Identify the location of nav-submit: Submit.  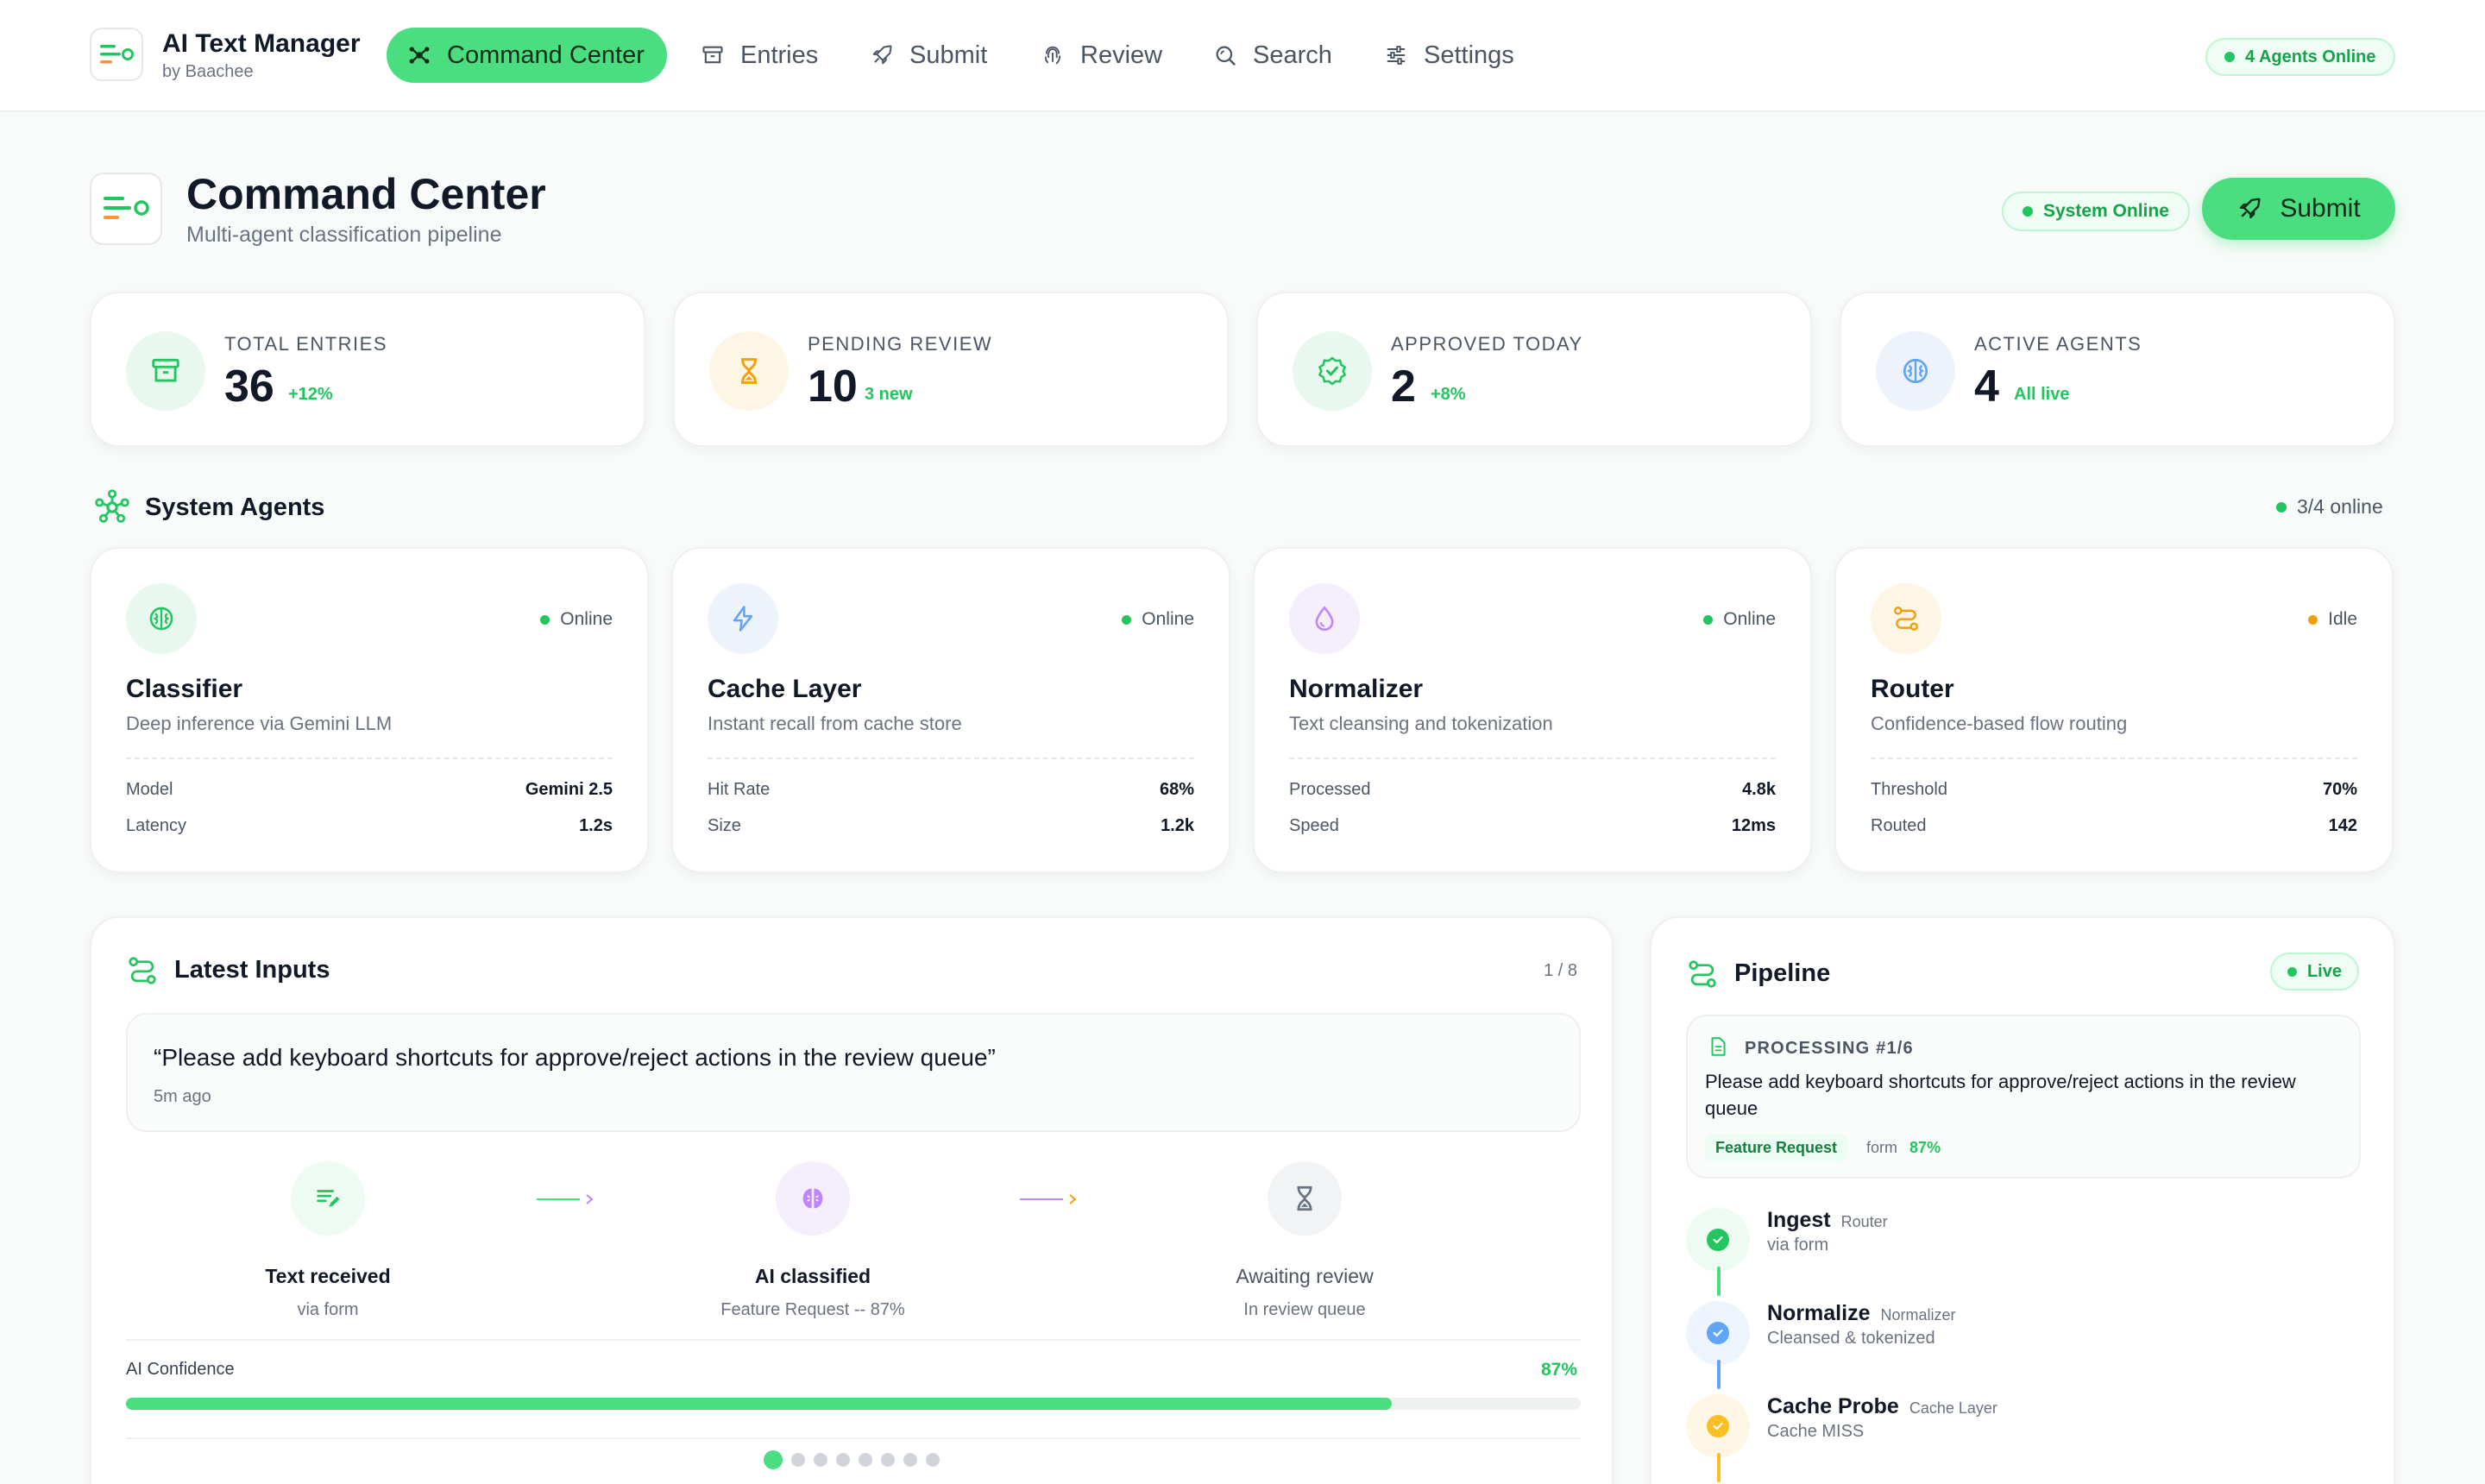
(928, 55).